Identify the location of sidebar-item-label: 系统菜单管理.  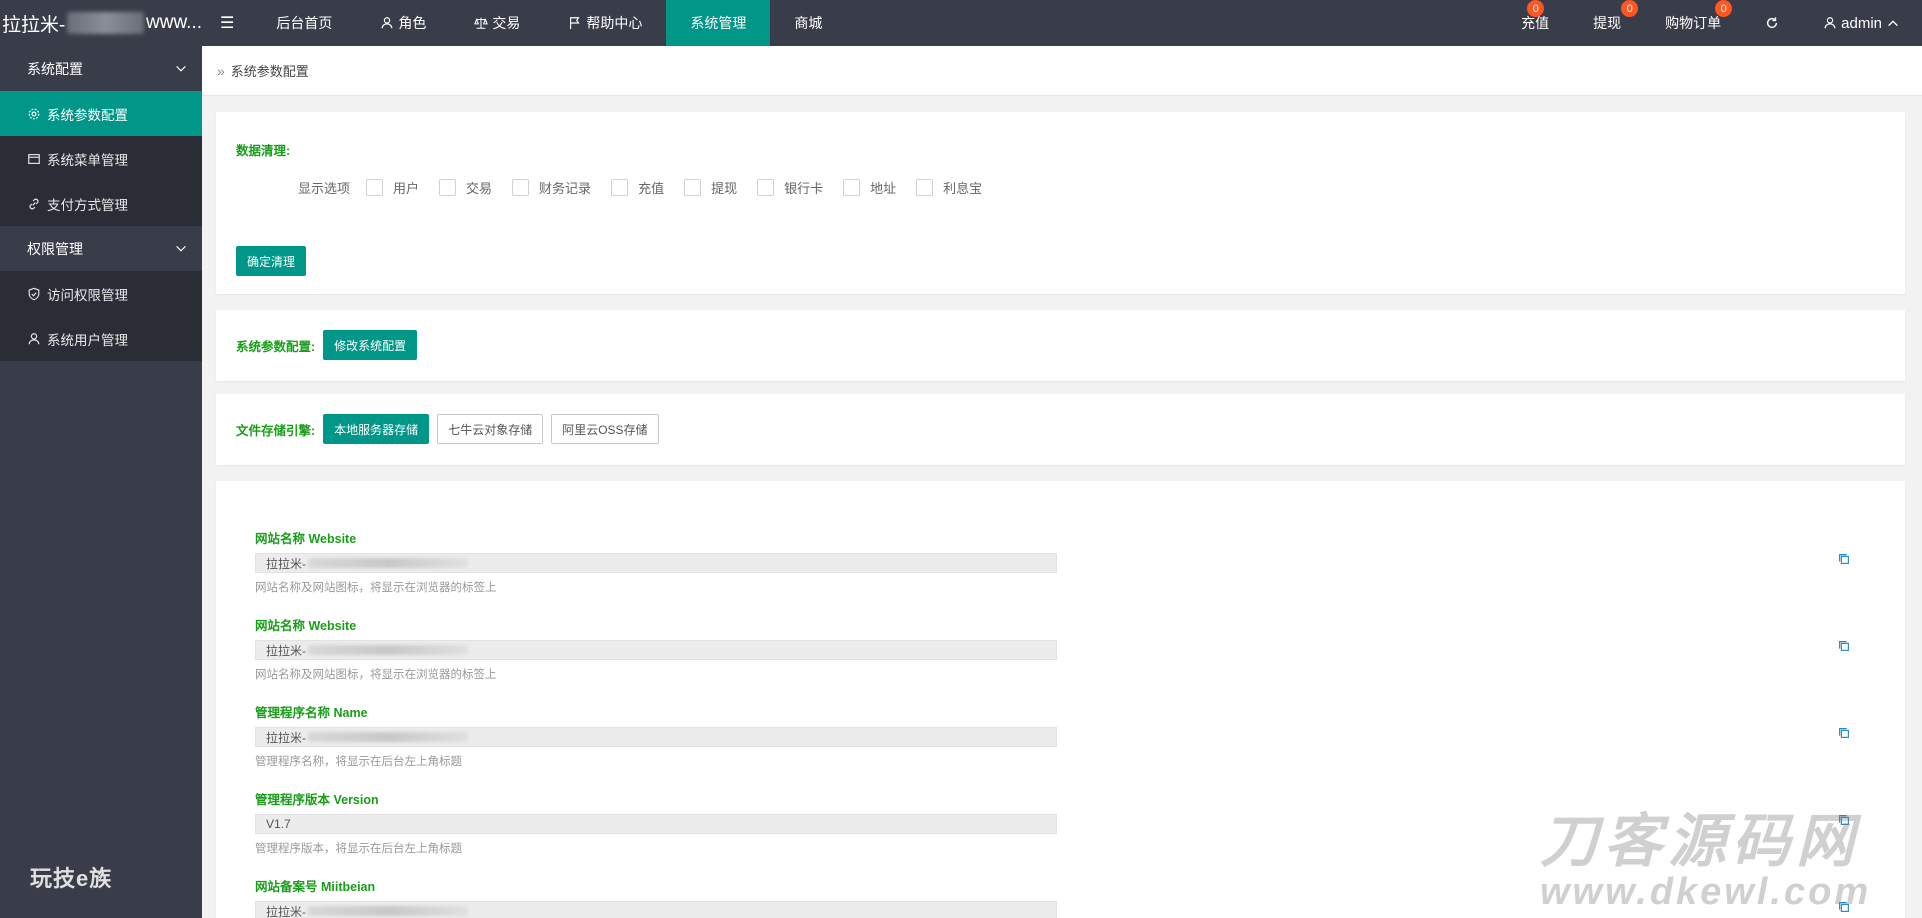
(87, 160).